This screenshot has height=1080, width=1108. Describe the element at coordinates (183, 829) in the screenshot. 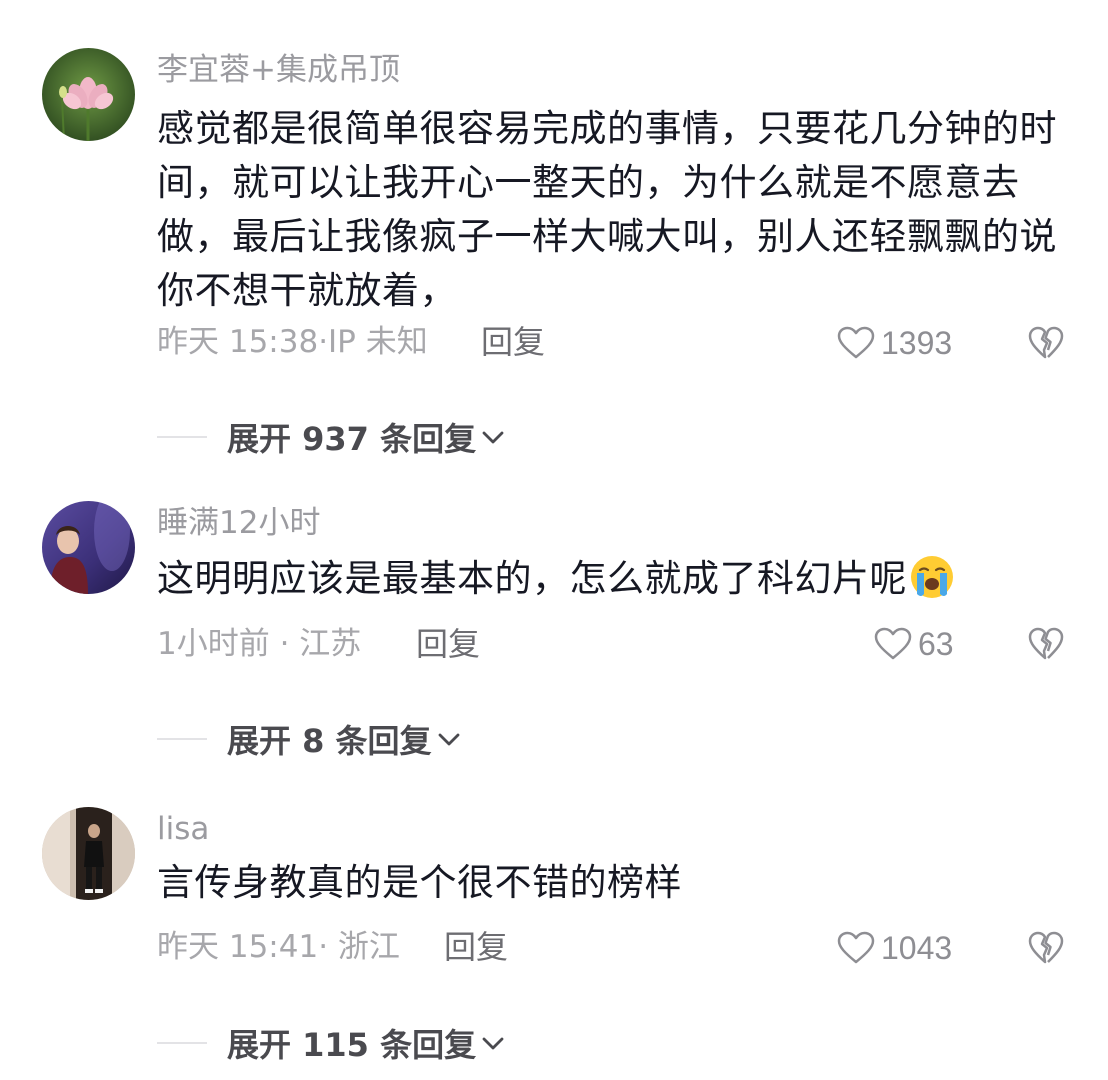

I see `comment-author: lisa` at that location.